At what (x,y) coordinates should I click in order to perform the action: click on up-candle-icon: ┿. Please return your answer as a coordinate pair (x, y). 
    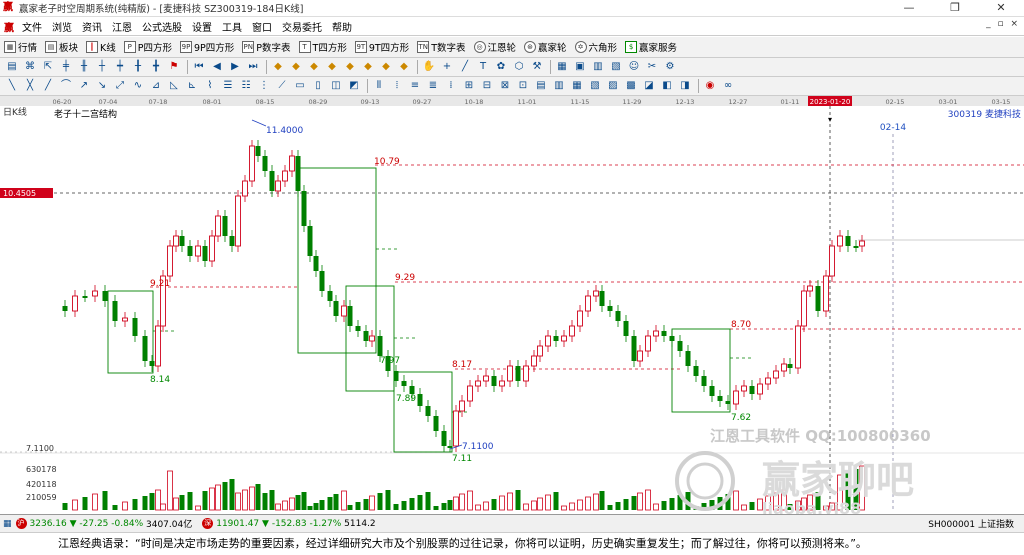
    Looking at the image, I should click on (120, 67).